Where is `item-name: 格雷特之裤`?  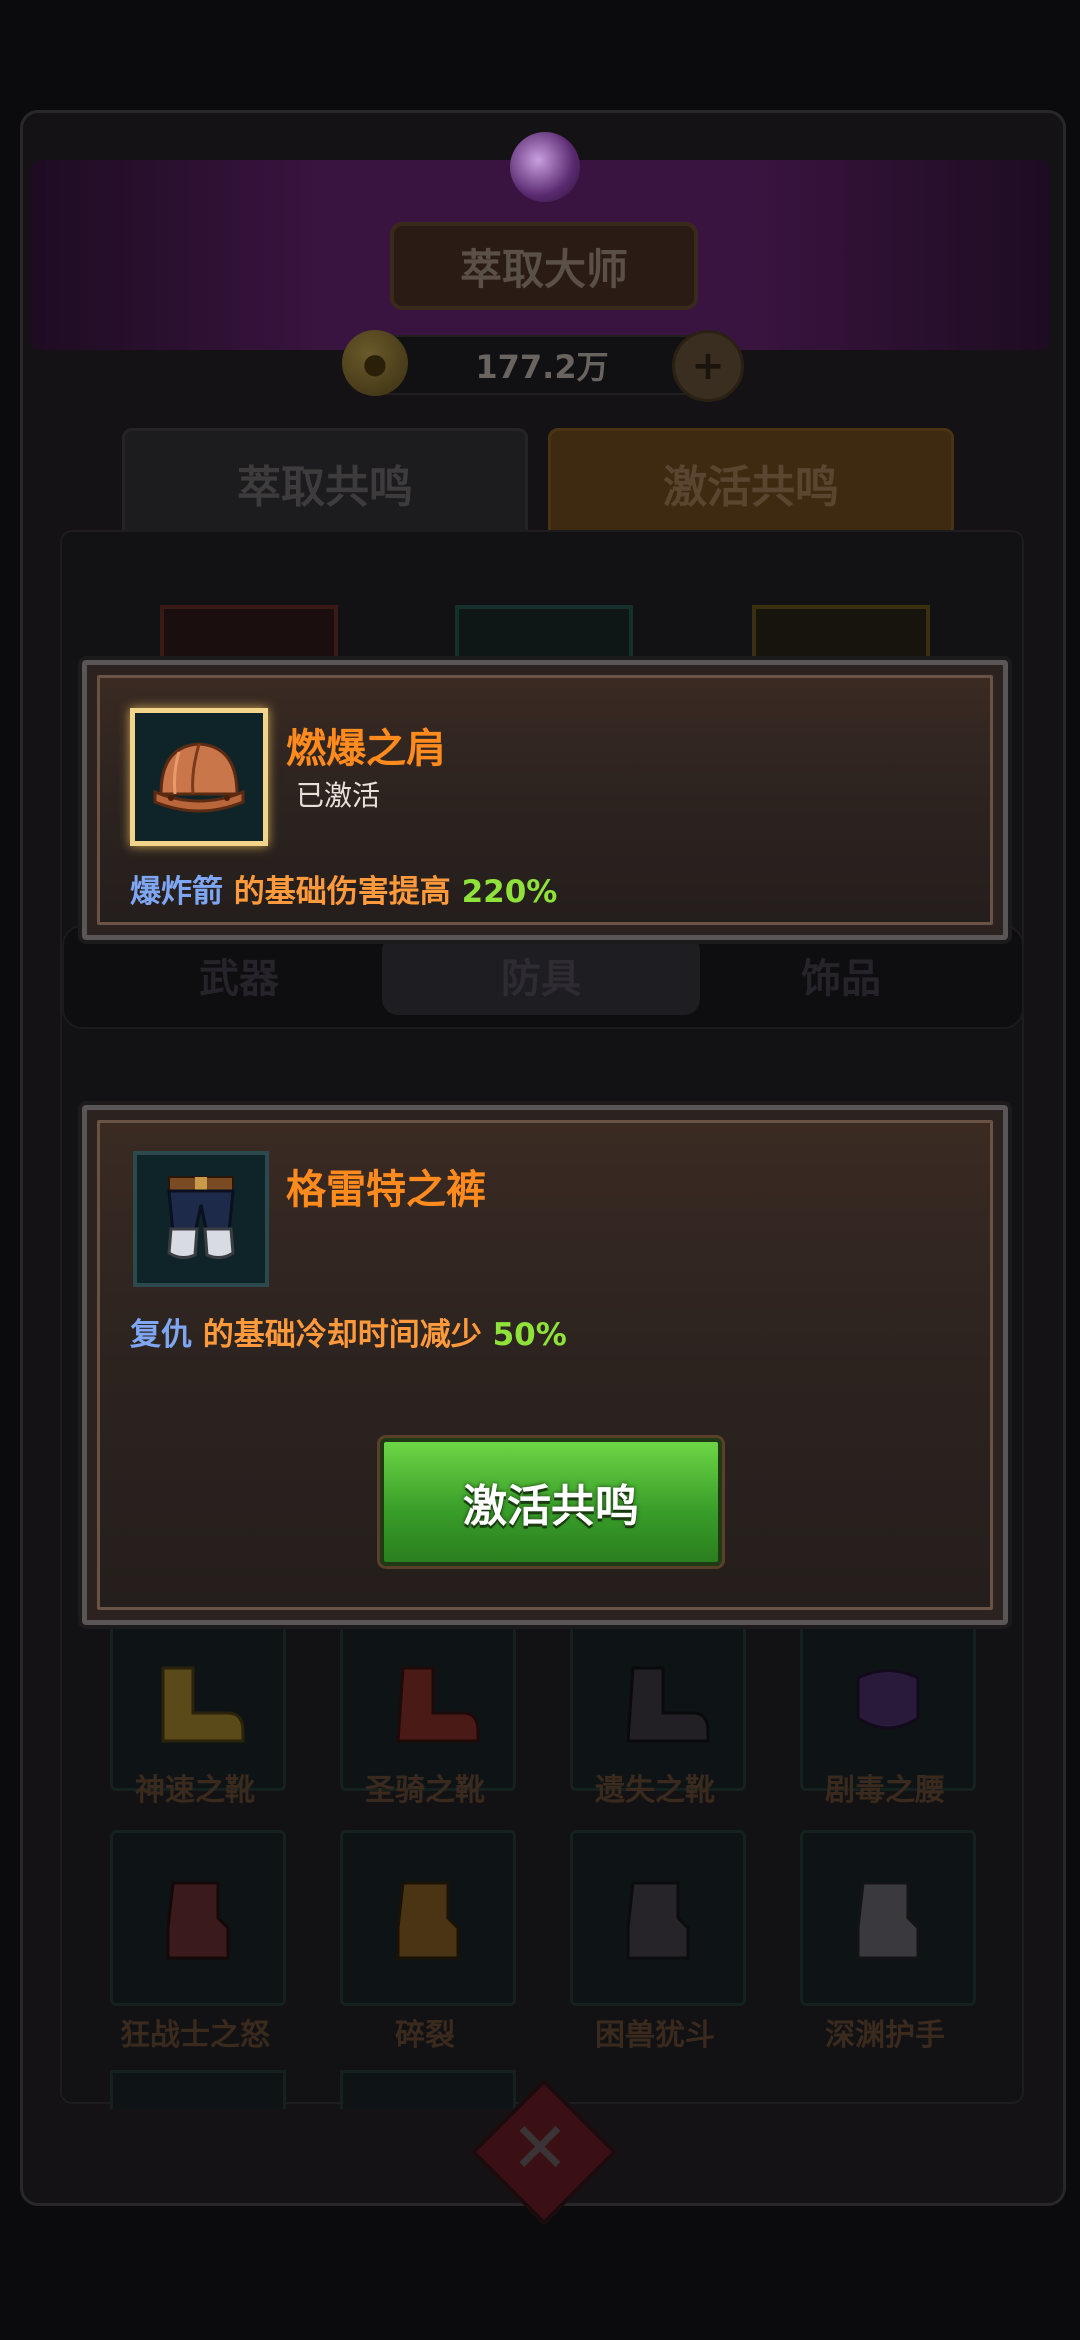 item-name: 格雷特之裤 is located at coordinates (386, 1190).